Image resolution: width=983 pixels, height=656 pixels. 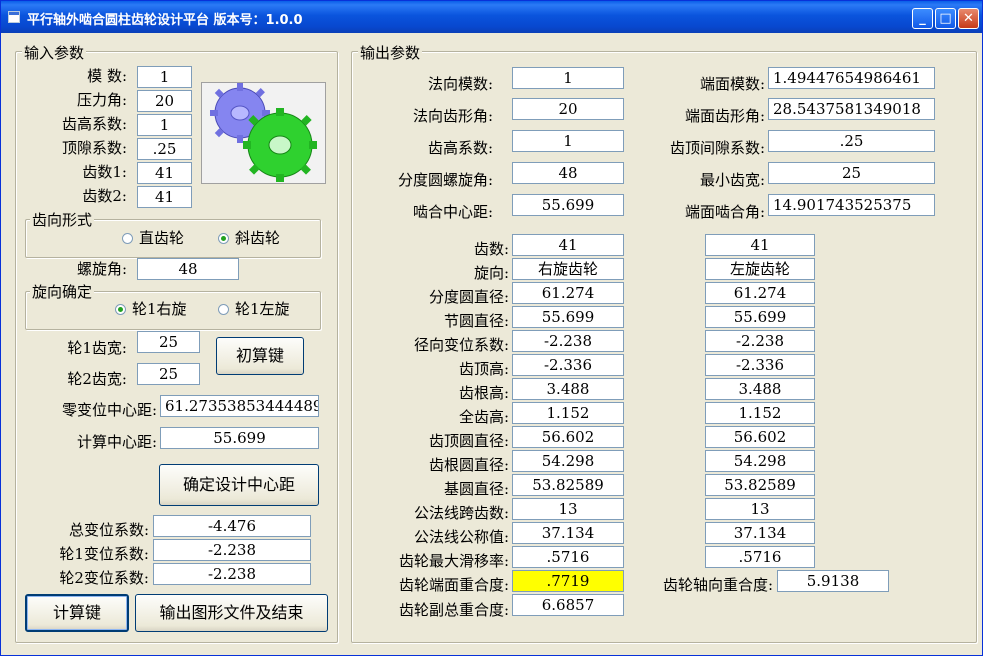 What do you see at coordinates (851, 78) in the screenshot?
I see `transverse-module-output: 1.49447654986461` at bounding box center [851, 78].